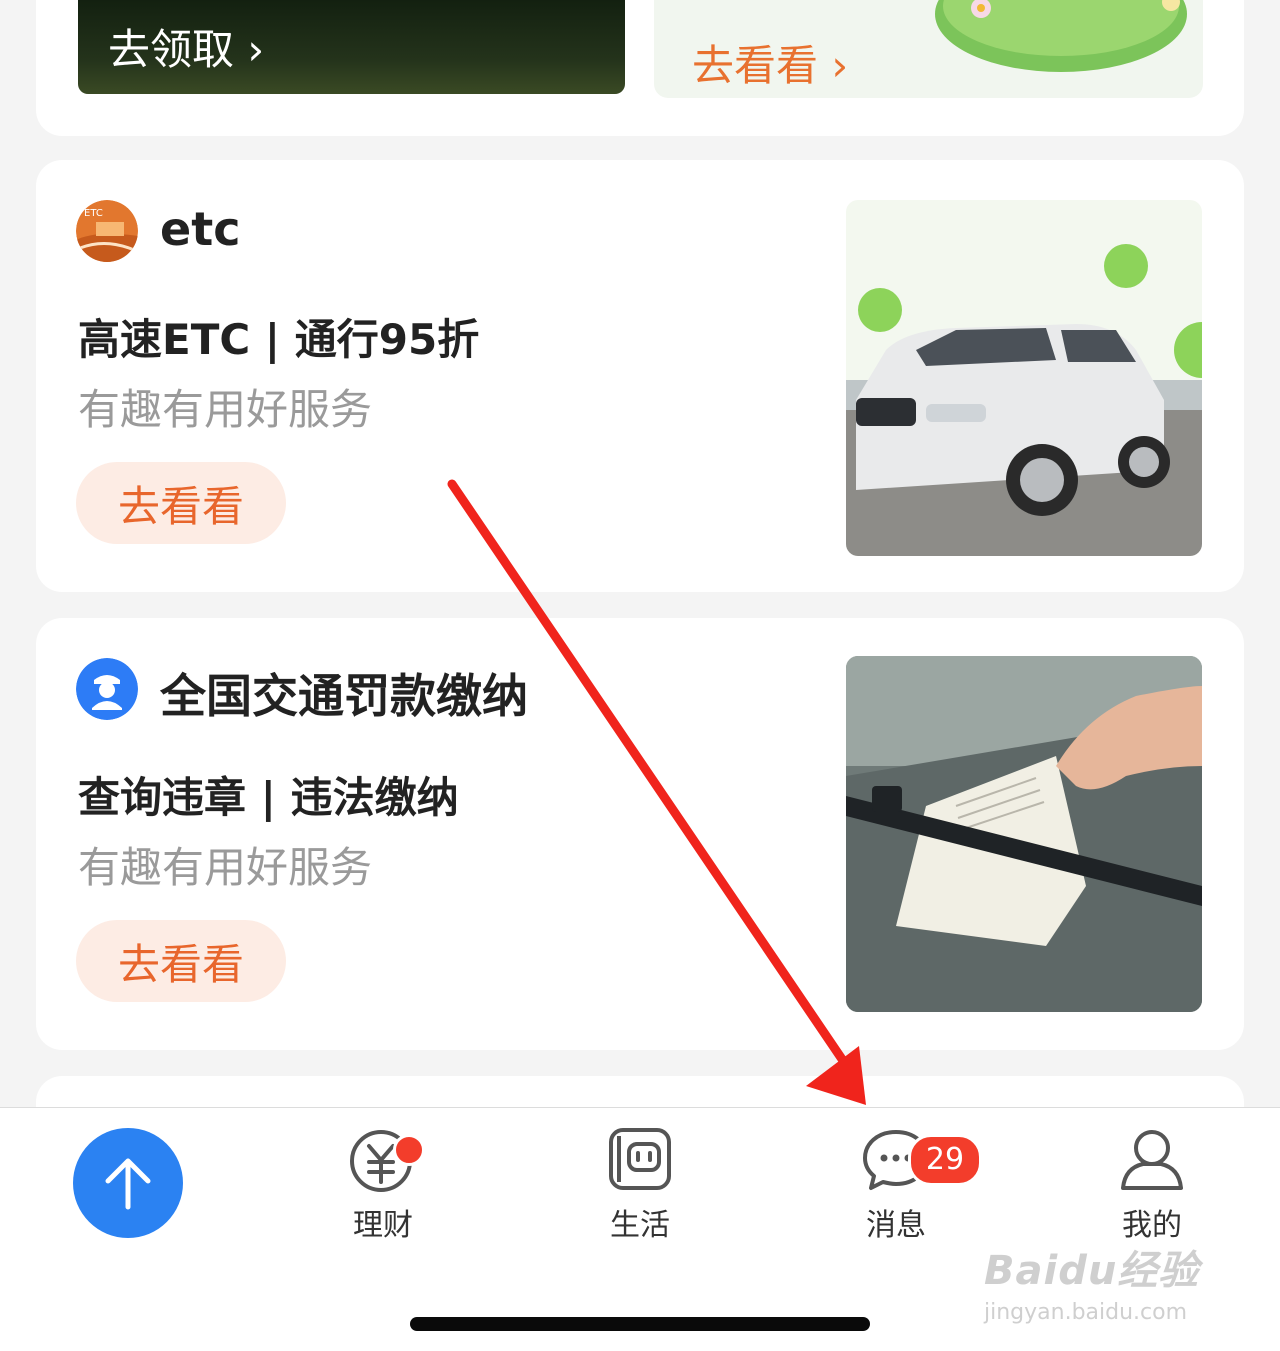 Image resolution: width=1280 pixels, height=1351 pixels. What do you see at coordinates (351, 47) in the screenshot?
I see `claim-banner: 去领取 ›` at bounding box center [351, 47].